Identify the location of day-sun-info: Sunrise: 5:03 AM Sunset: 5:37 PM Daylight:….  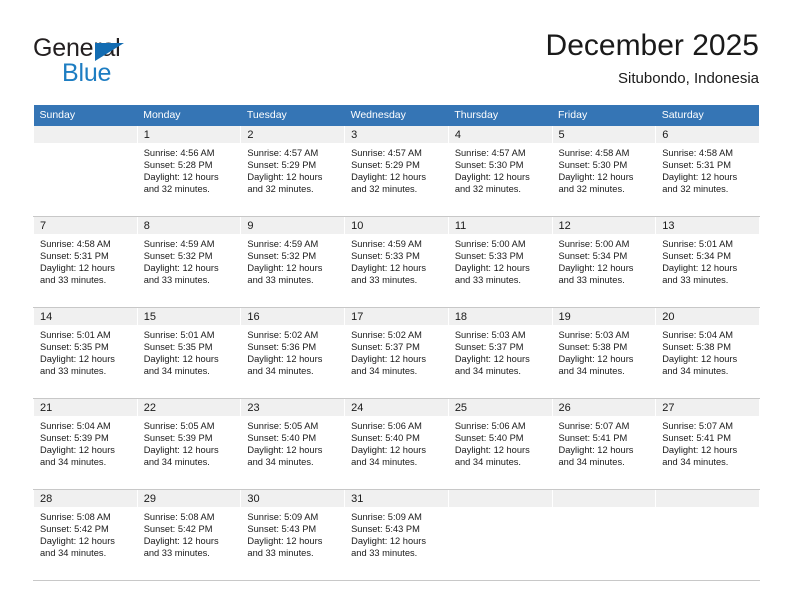
(500, 351).